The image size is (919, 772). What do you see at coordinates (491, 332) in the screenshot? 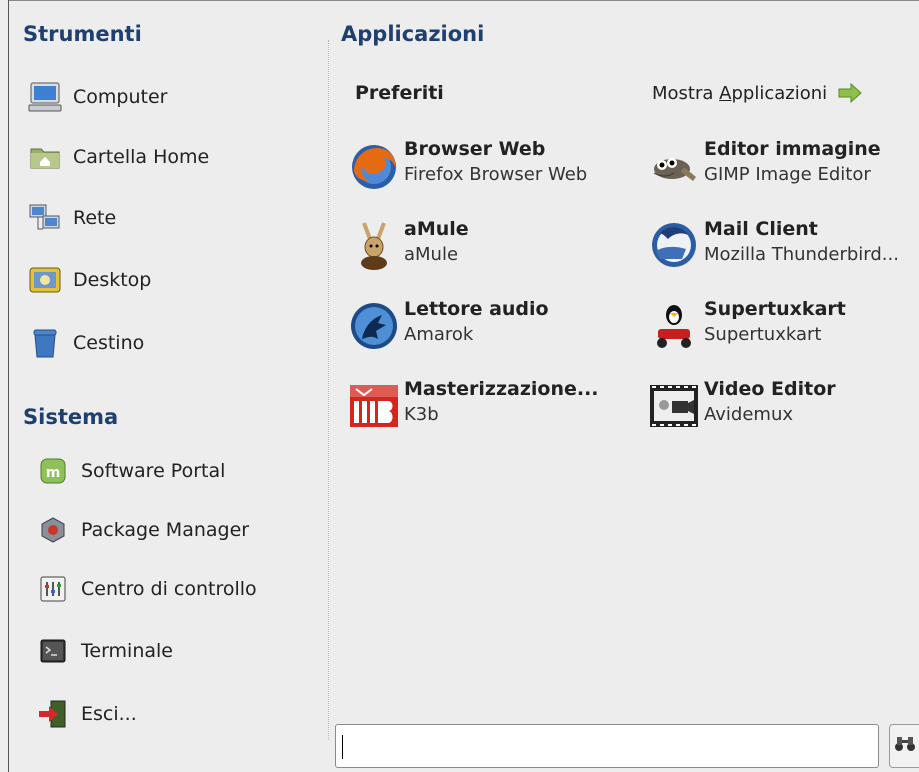
I see `favorite-audio-player: Lettore audio Amarok` at bounding box center [491, 332].